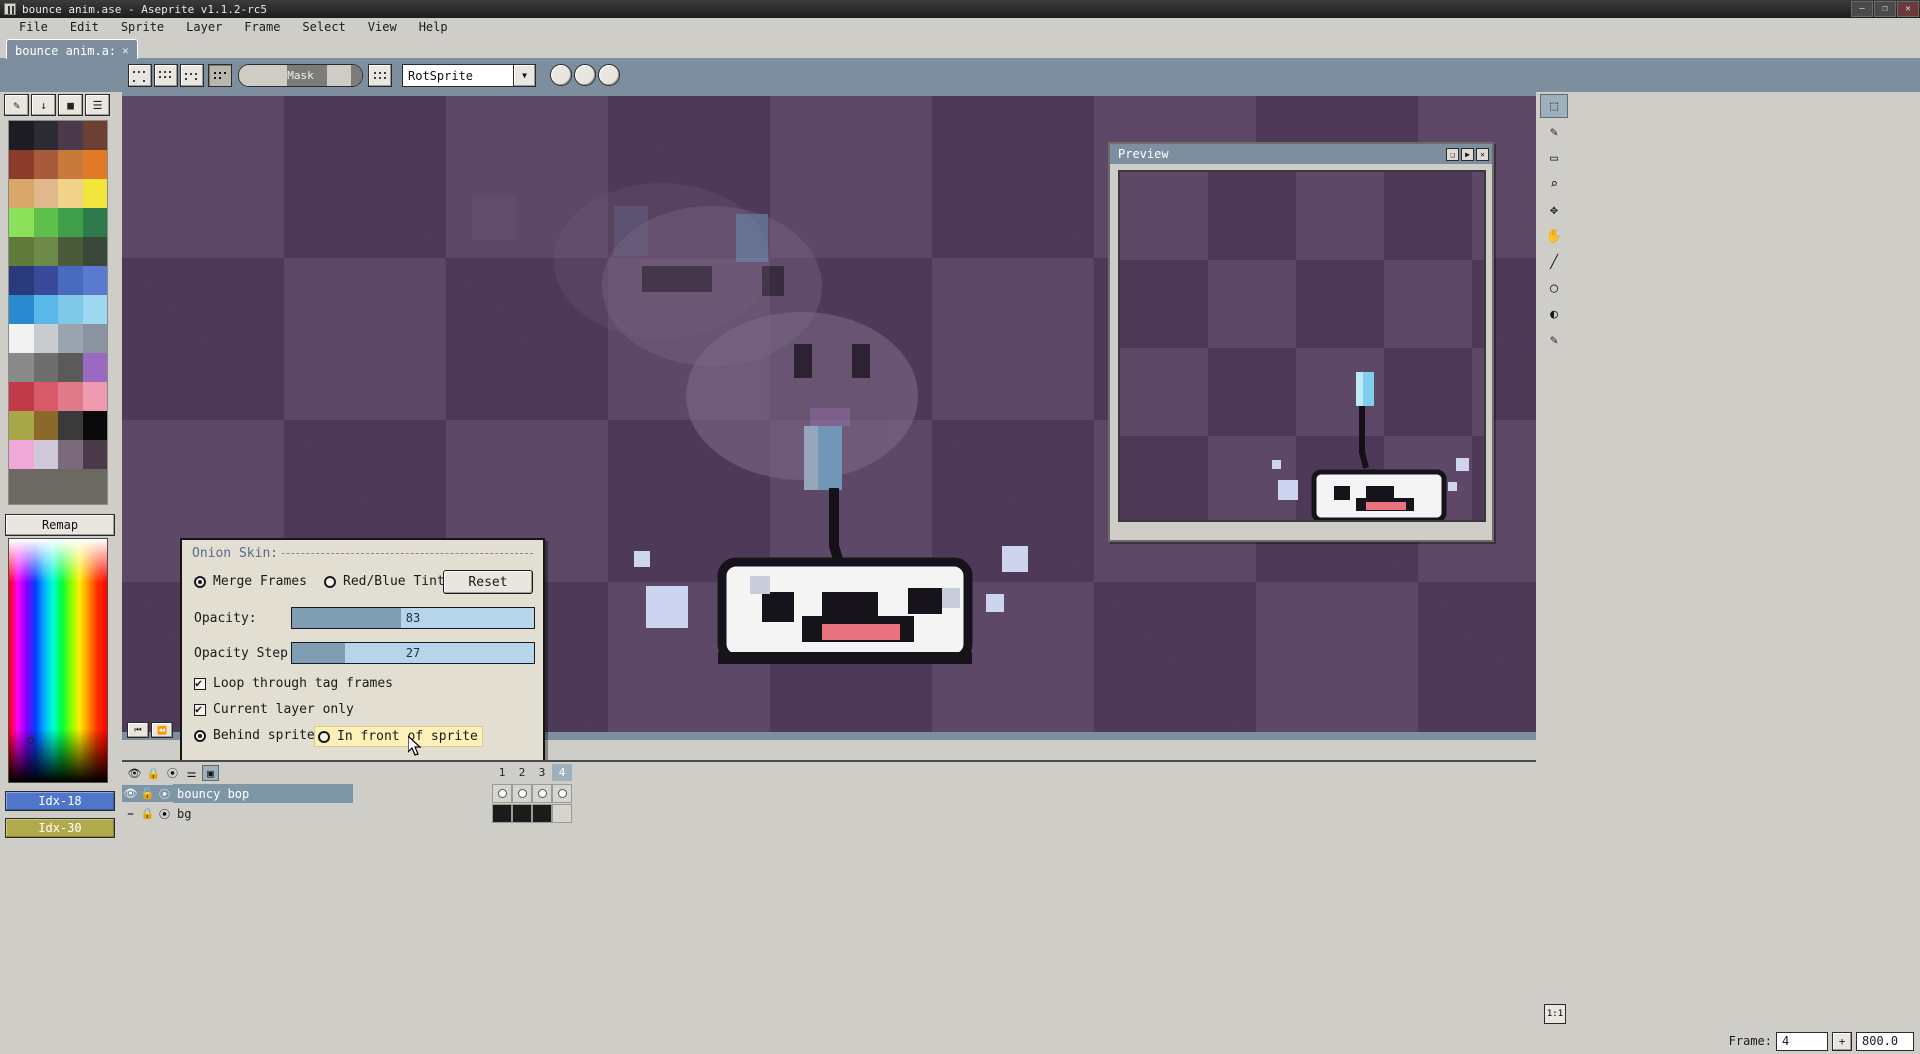 The image size is (1920, 1054). I want to click on layer-name-bouncy-bop: bouncy bop, so click(263, 793).